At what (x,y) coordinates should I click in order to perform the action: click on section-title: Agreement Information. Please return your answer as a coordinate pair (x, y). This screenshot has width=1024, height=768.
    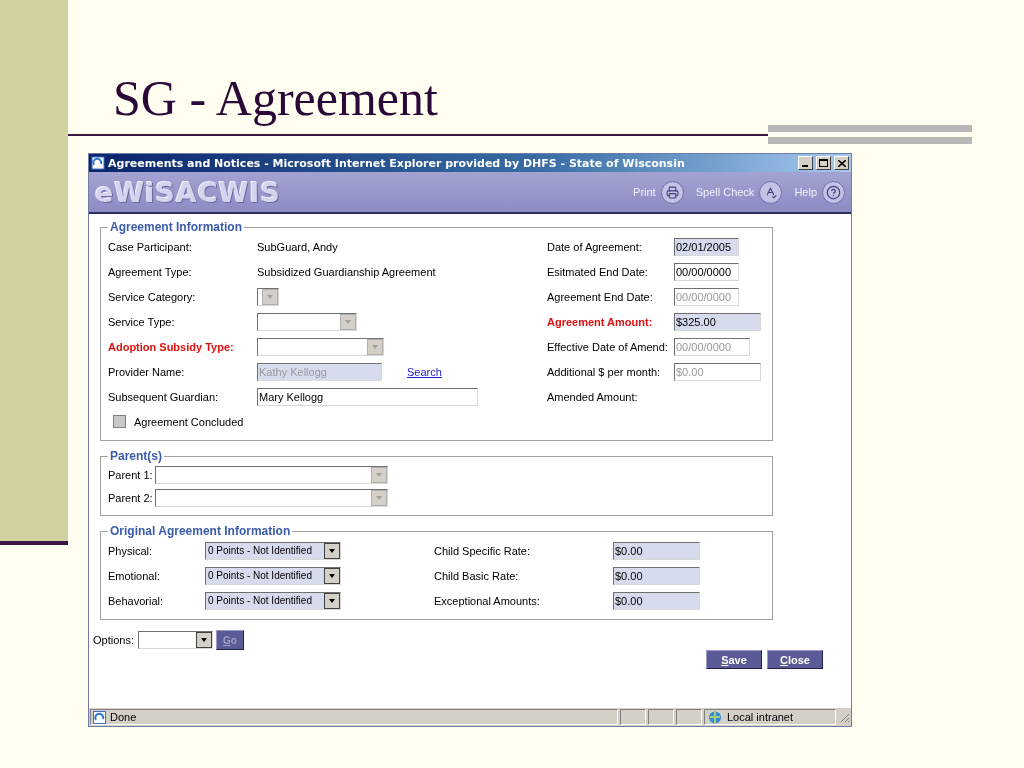
    Looking at the image, I should click on (176, 227).